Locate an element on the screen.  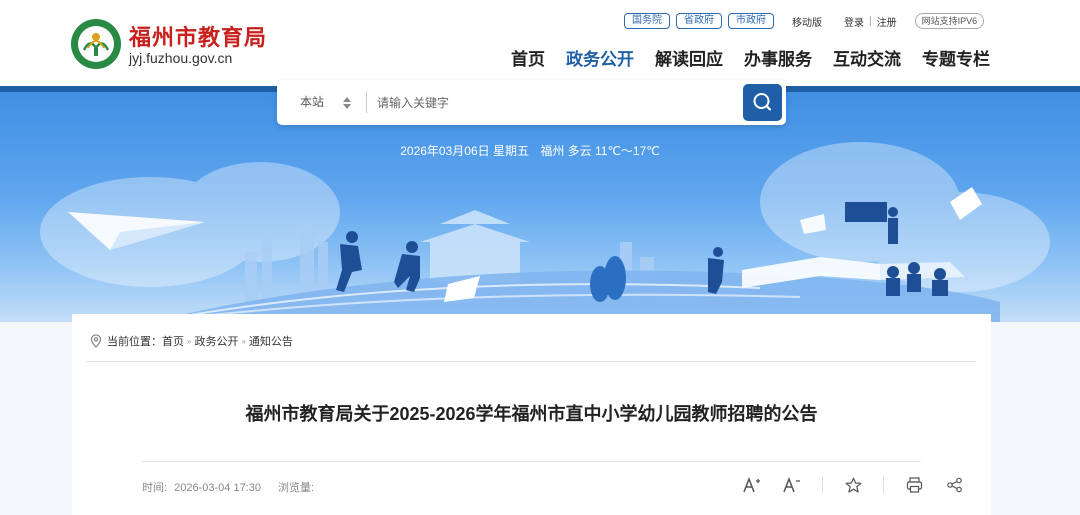
site-name: 福州市教育局 is located at coordinates (198, 36).